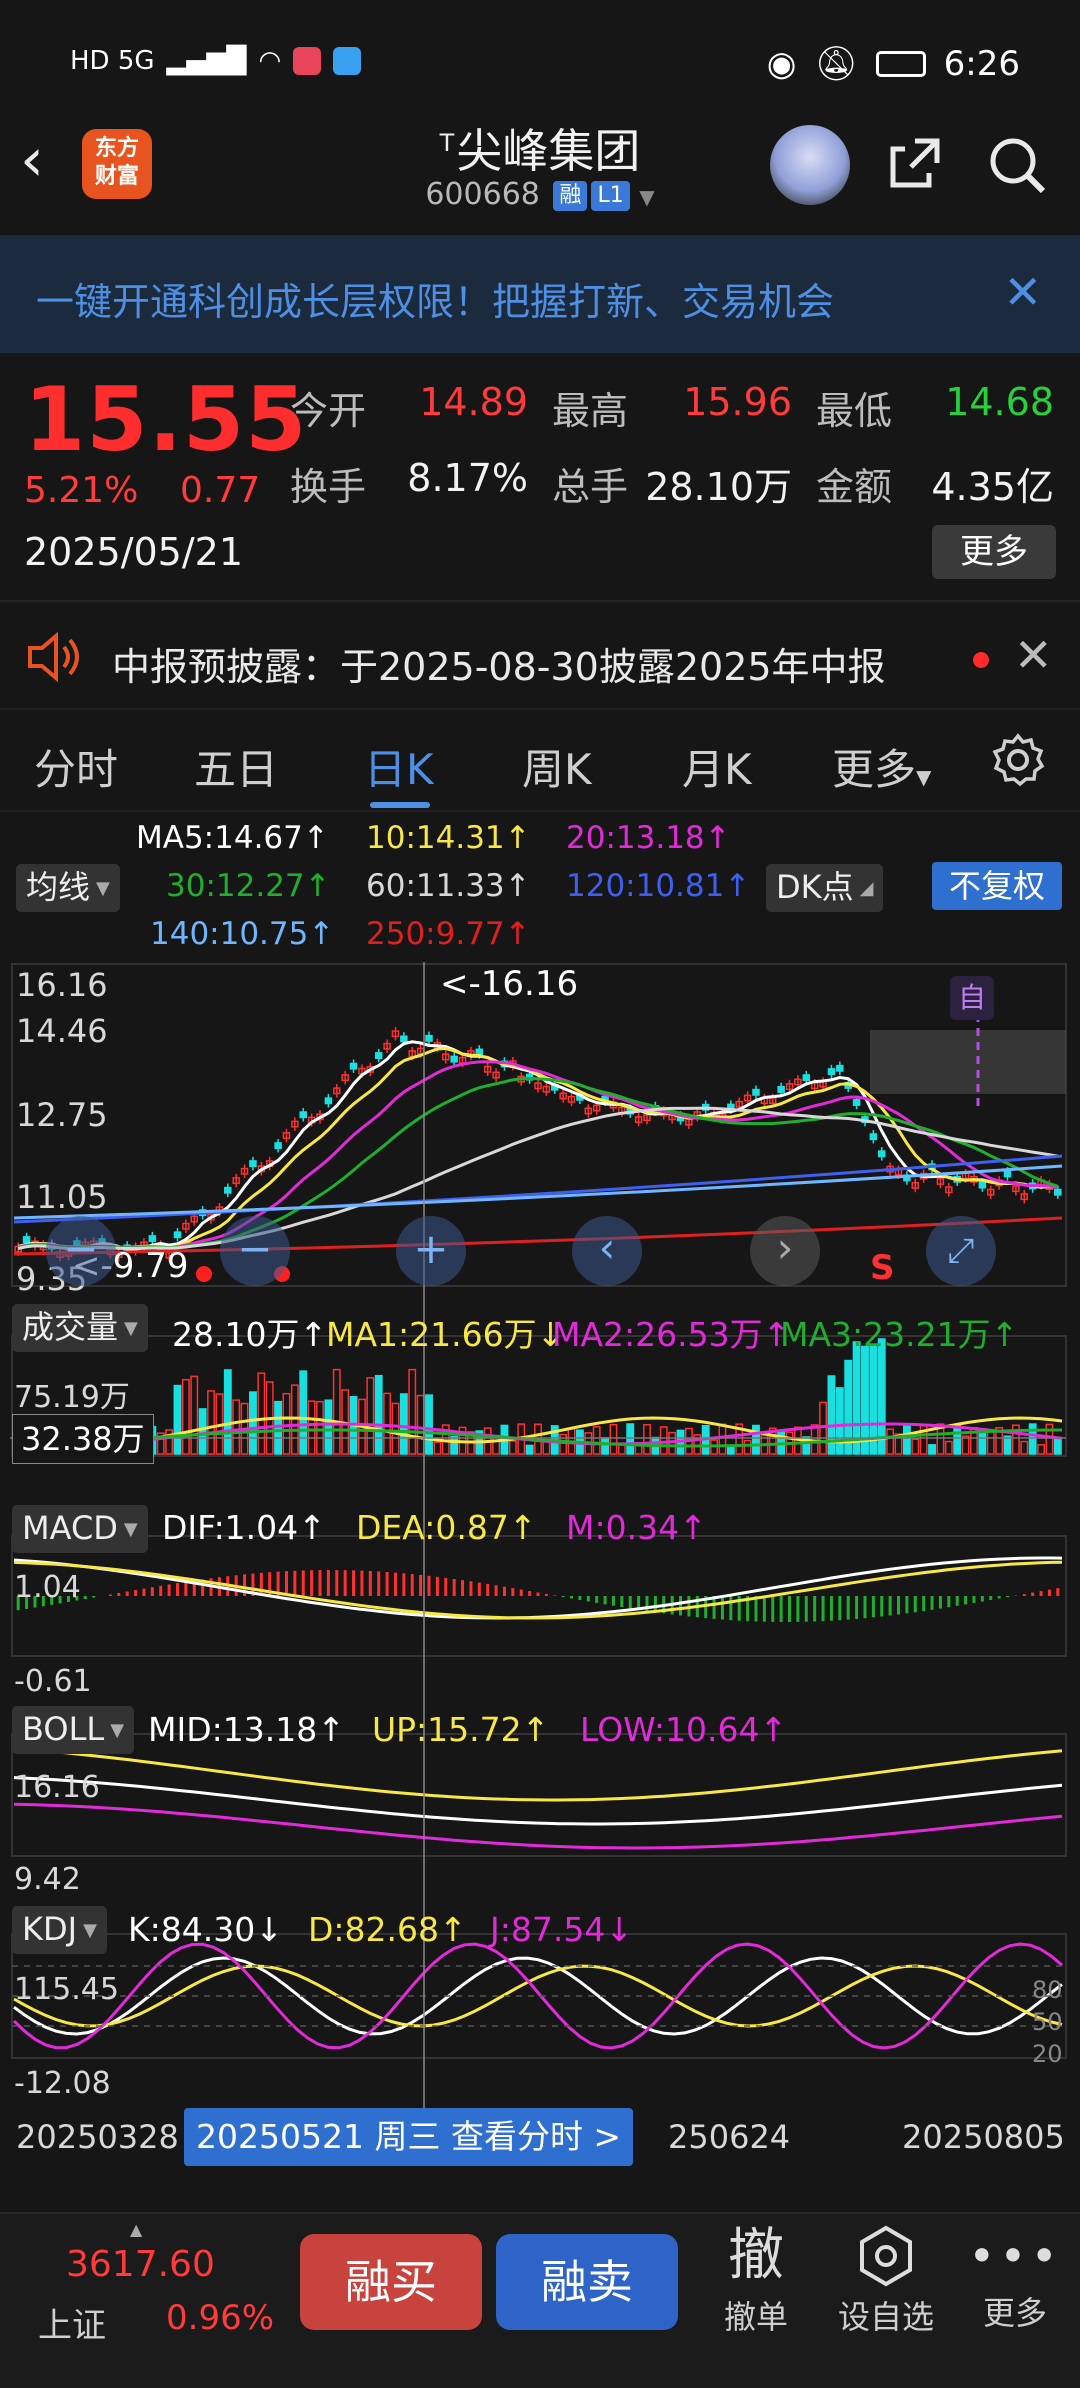  I want to click on boll-low: LOW:10.64↑, so click(684, 1729).